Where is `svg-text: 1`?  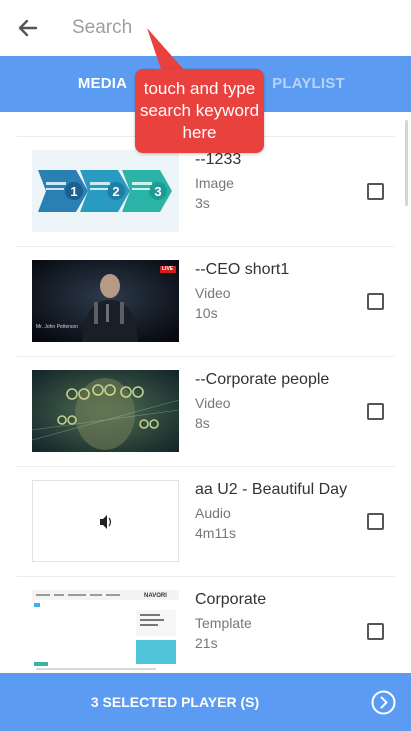 svg-text: 1 is located at coordinates (73, 191).